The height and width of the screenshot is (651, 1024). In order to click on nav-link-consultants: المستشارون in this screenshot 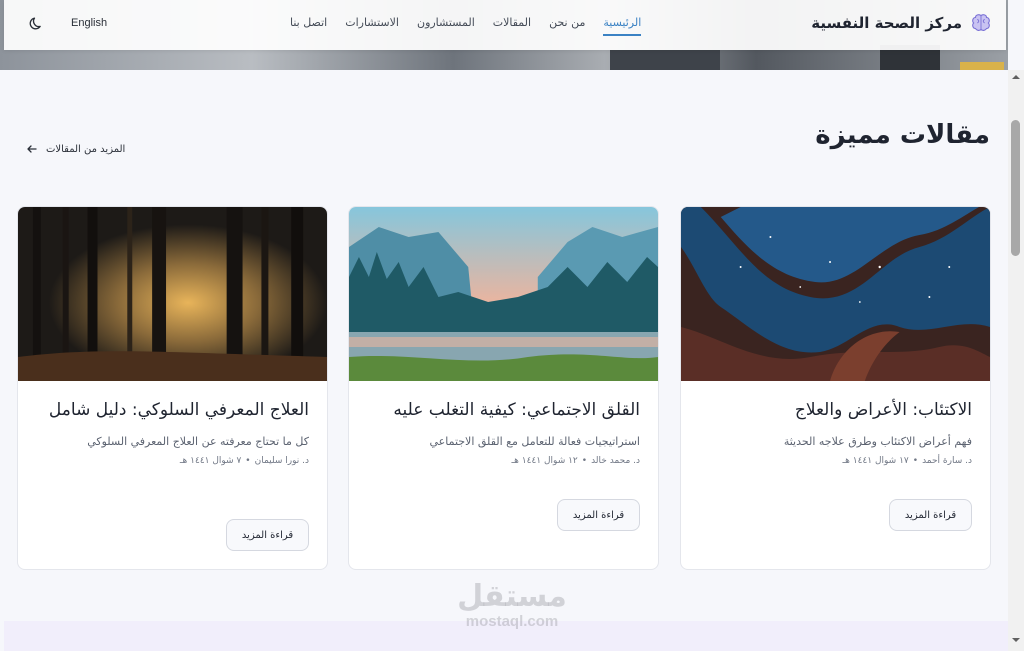, I will do `click(446, 26)`.